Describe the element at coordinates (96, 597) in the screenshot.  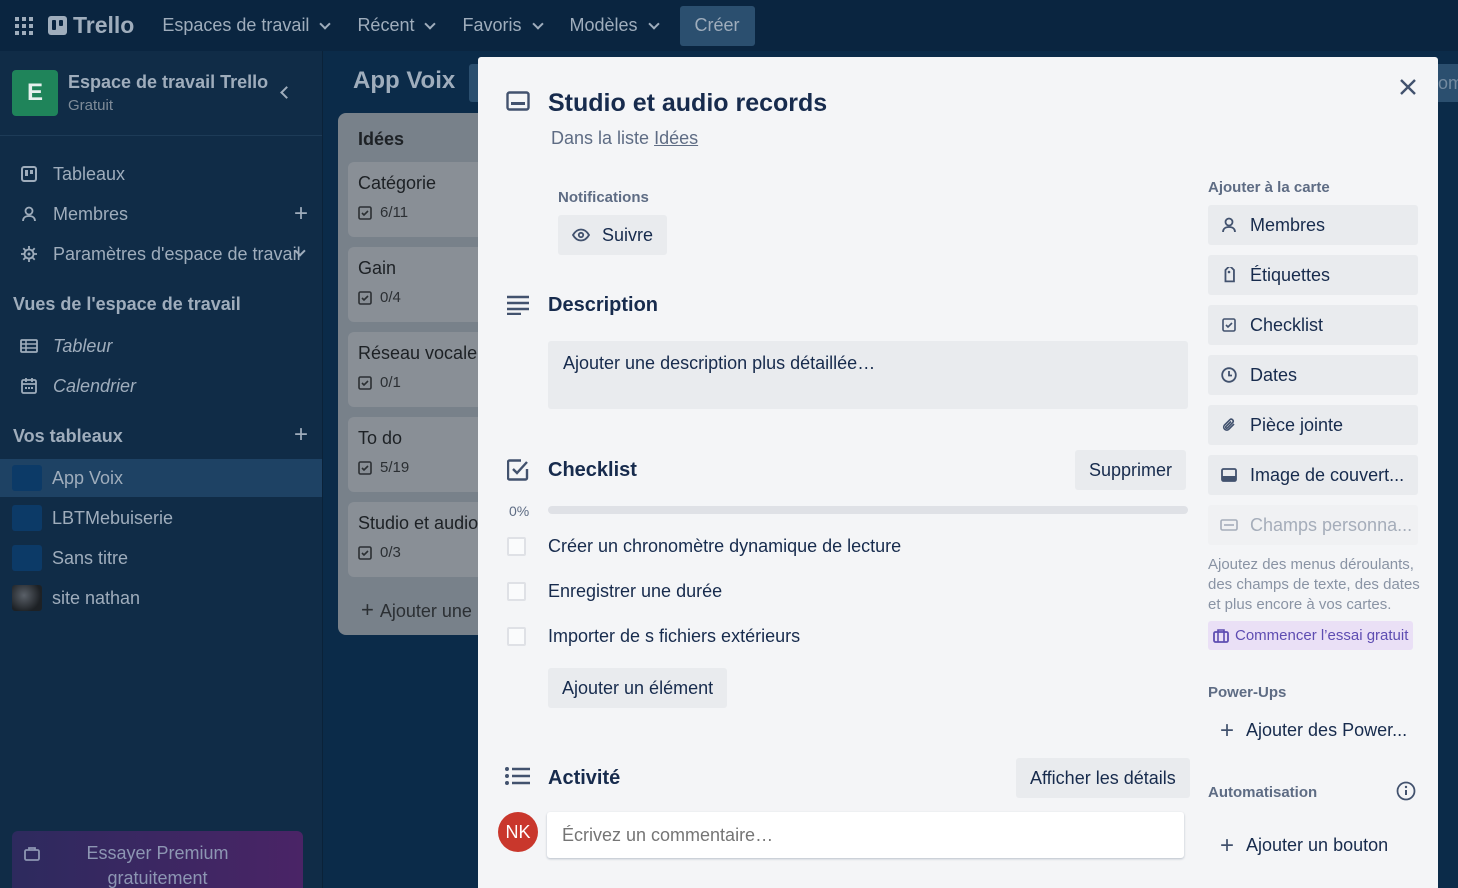
I see `sidebar-board-label: site nathan` at that location.